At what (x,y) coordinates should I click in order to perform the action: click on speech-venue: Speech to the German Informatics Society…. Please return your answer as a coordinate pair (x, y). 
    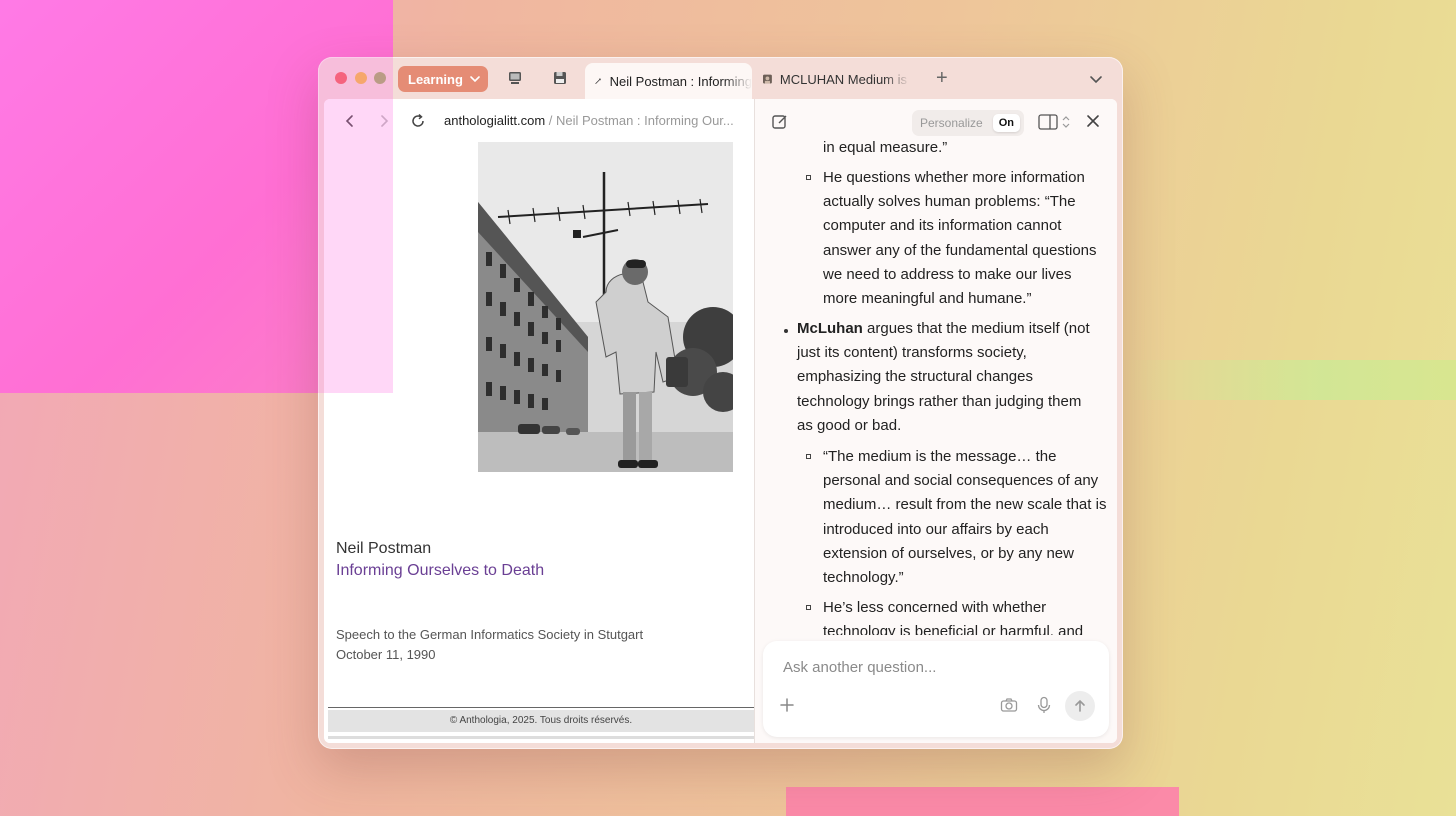
    Looking at the image, I should click on (490, 634).